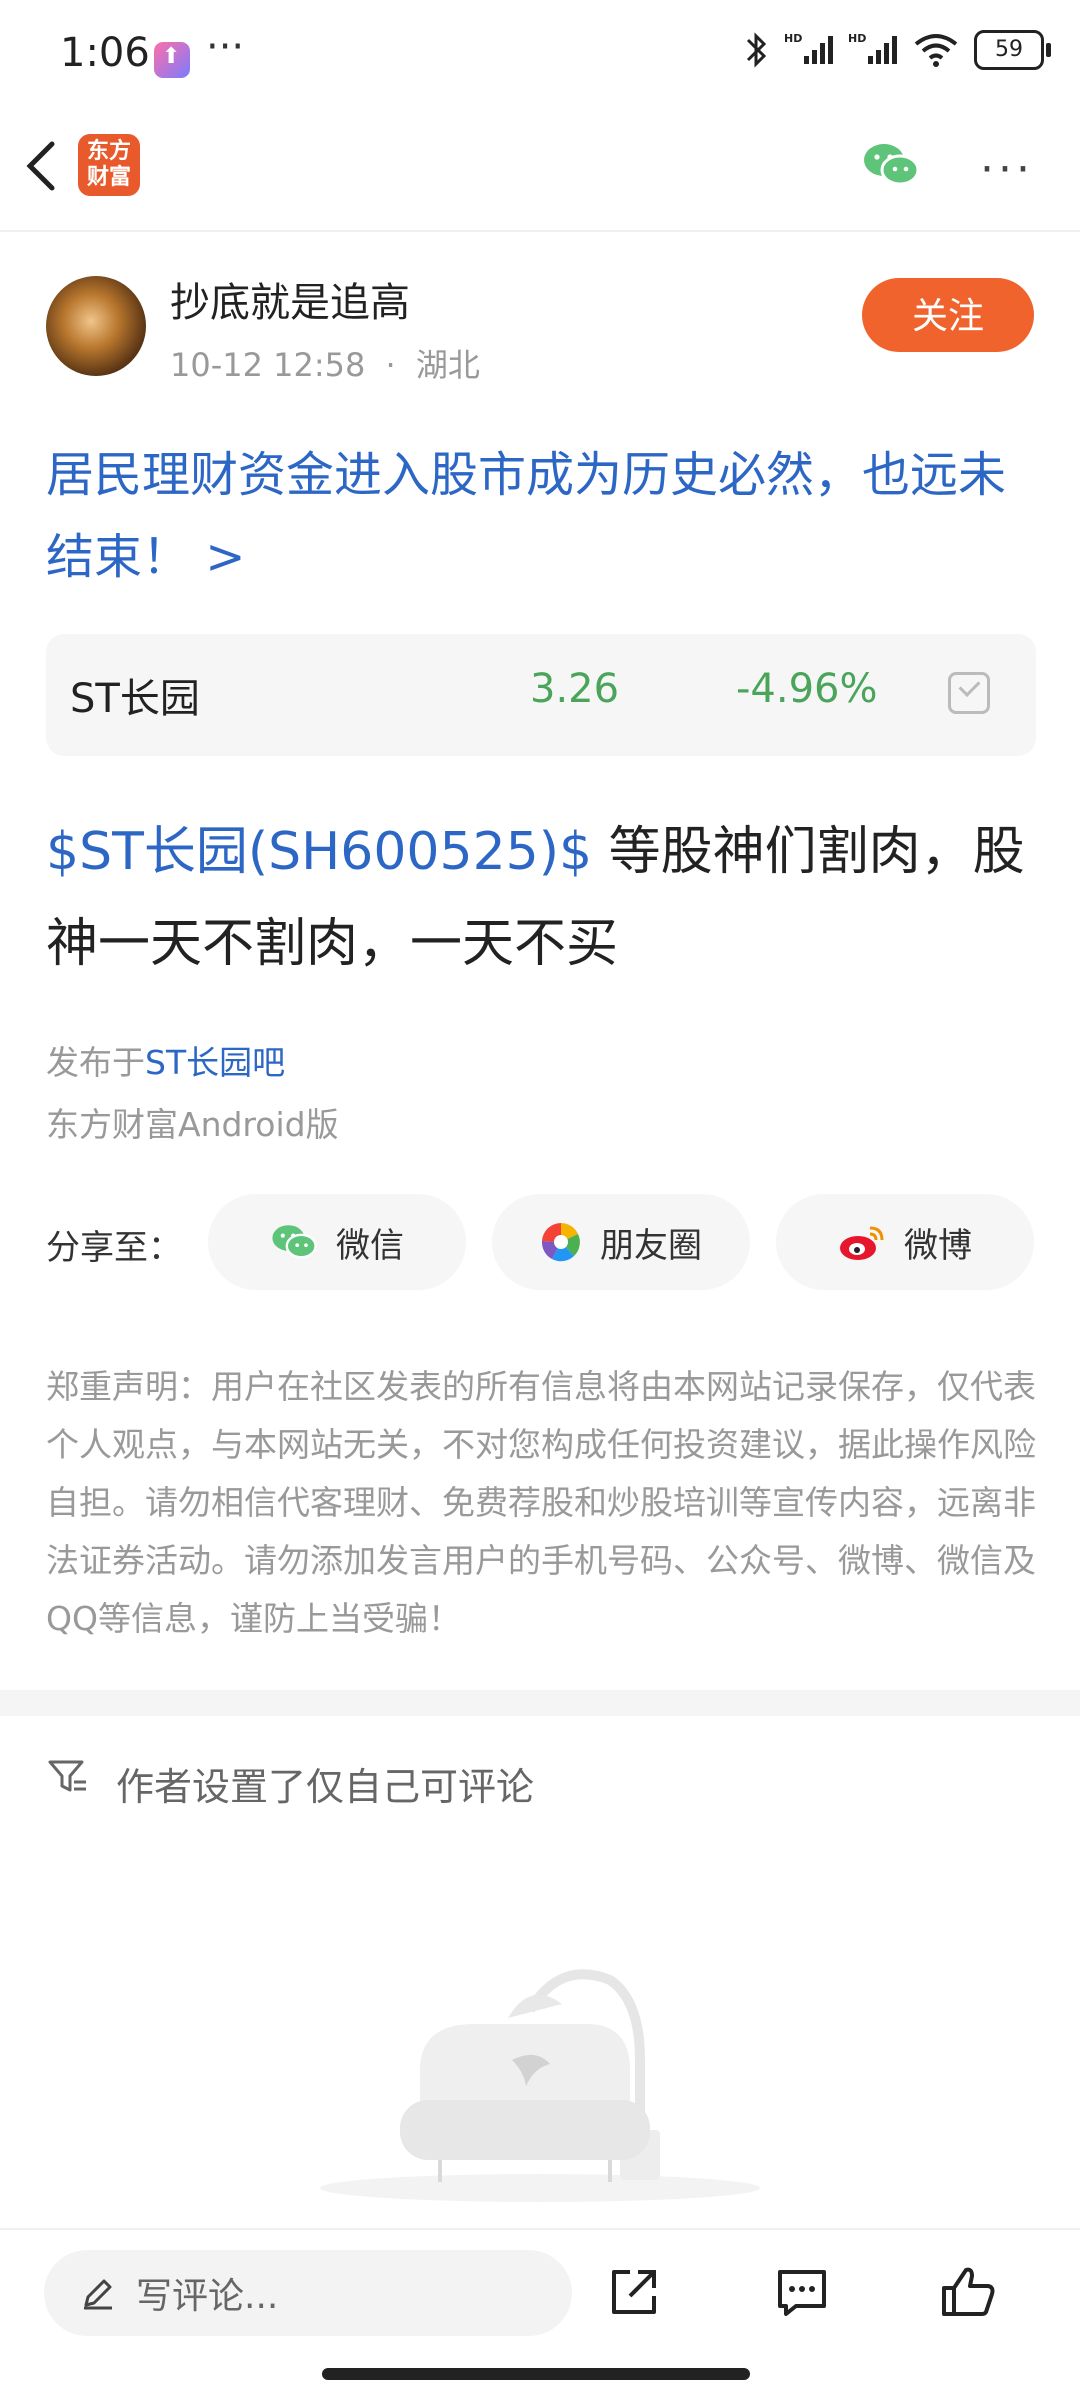 The width and height of the screenshot is (1080, 2402). What do you see at coordinates (96, 326) in the screenshot?
I see `avatar` at bounding box center [96, 326].